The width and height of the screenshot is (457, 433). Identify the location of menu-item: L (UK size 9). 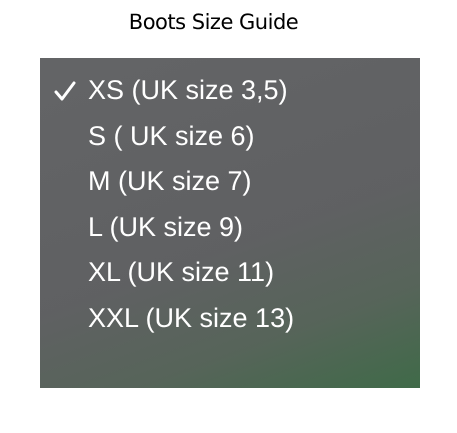
(237, 227).